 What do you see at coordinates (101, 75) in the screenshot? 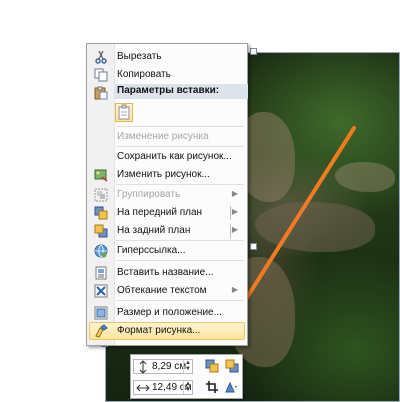
I see `copy-icon` at bounding box center [101, 75].